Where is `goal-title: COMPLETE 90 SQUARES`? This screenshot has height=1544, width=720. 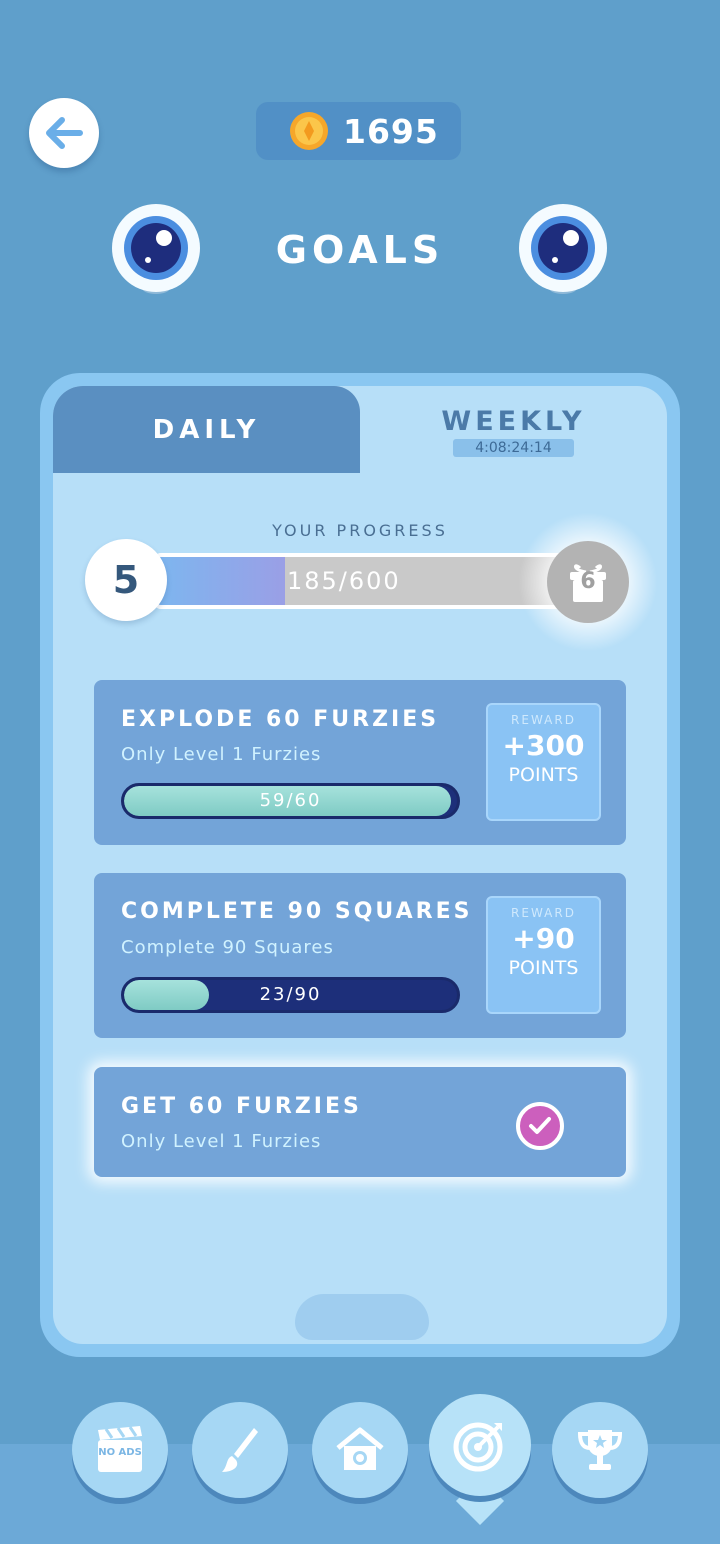
goal-title: COMPLETE 90 SQUARES is located at coordinates (297, 911).